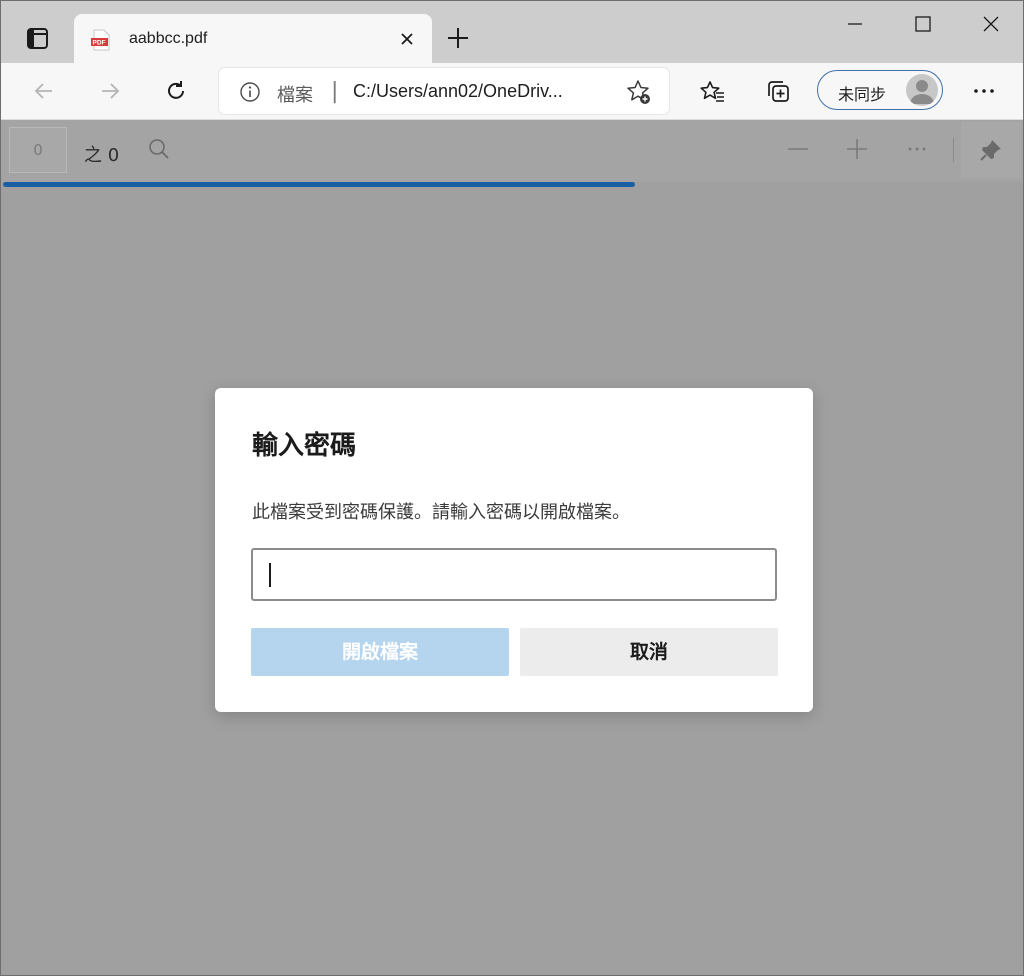  Describe the element at coordinates (922, 90) in the screenshot. I see `avatar` at that location.